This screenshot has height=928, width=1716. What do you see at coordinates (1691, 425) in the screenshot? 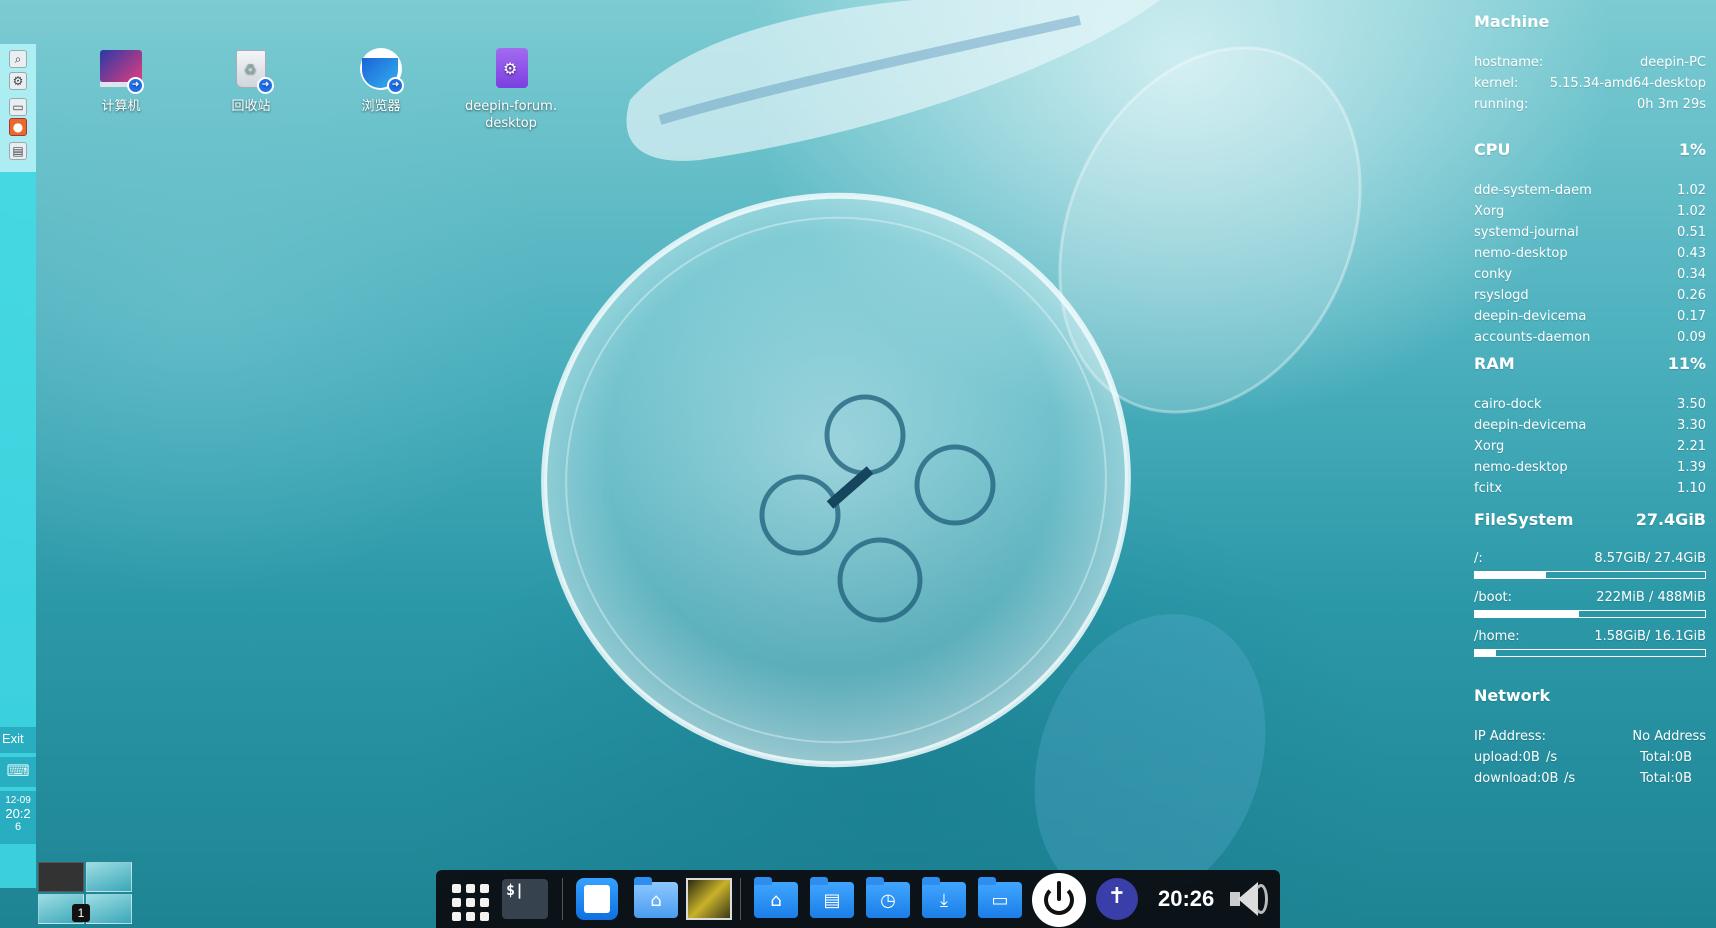
I see `process-value: 3.30` at bounding box center [1691, 425].